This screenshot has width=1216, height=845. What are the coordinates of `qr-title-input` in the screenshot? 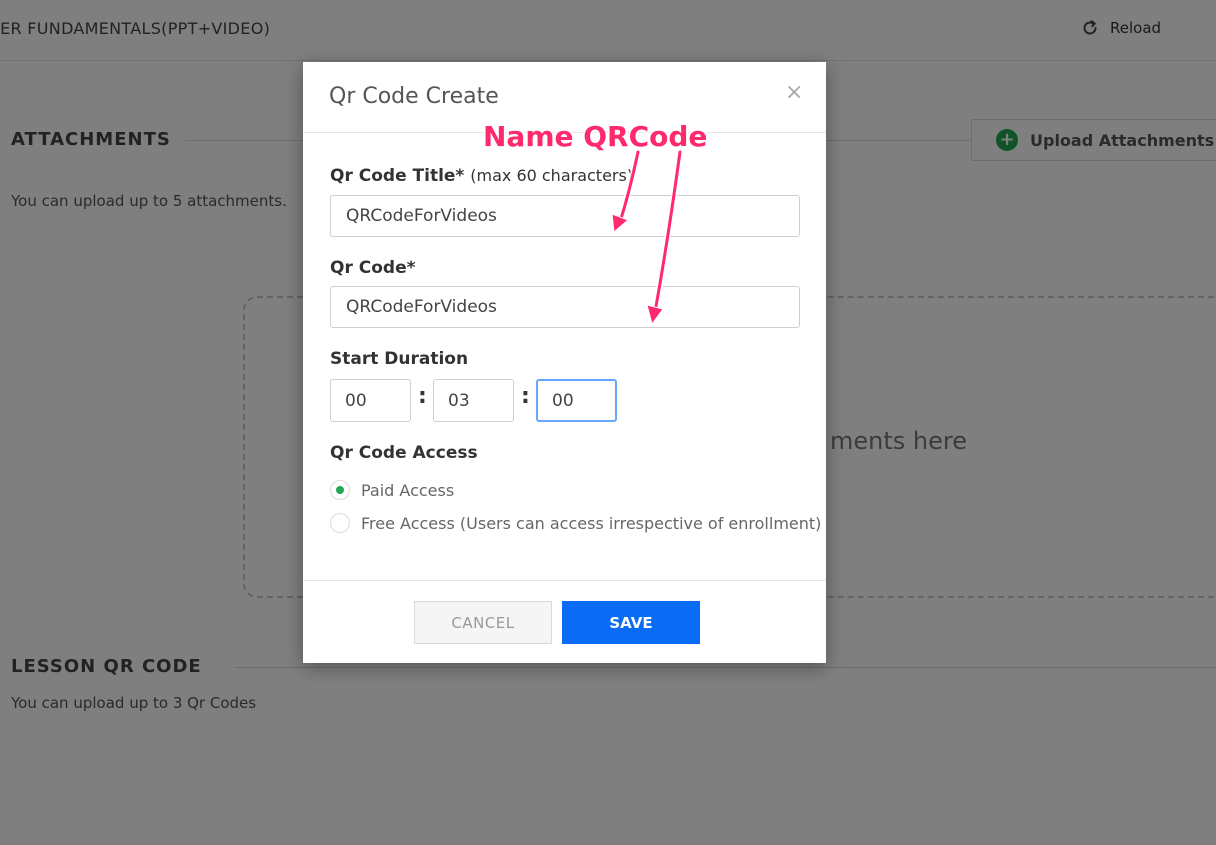 It's located at (565, 216).